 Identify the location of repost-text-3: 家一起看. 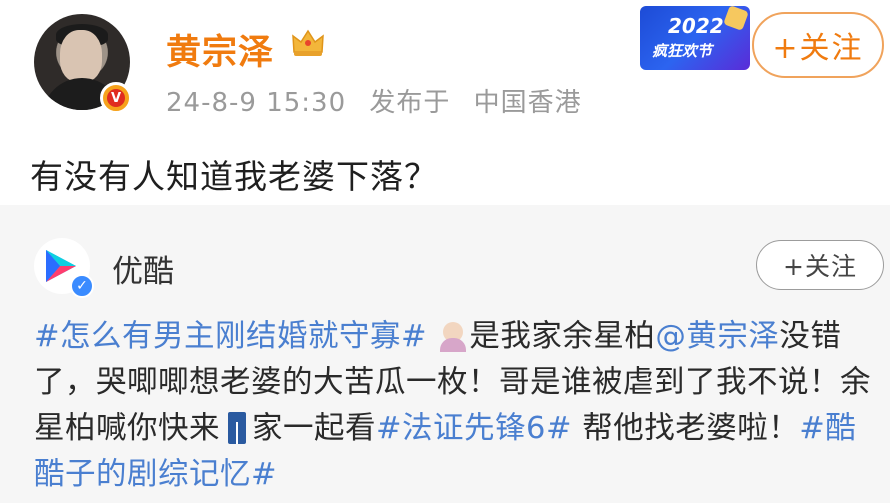
(314, 428).